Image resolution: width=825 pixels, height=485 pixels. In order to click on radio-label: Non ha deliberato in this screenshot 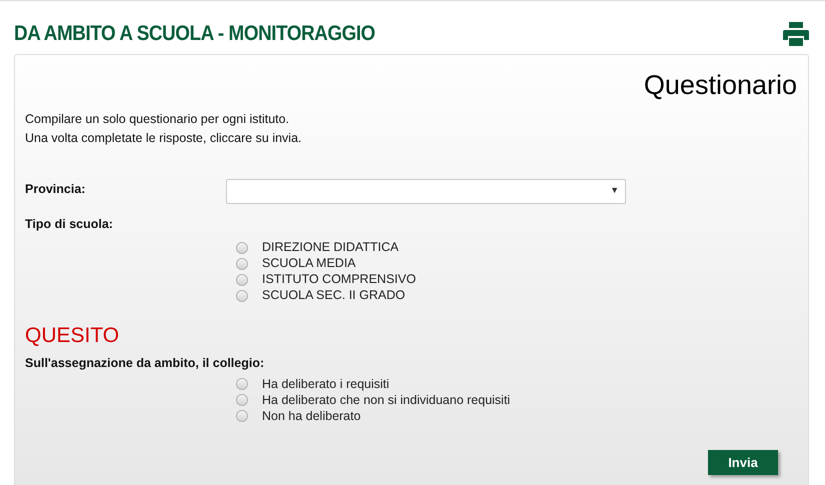, I will do `click(311, 416)`.